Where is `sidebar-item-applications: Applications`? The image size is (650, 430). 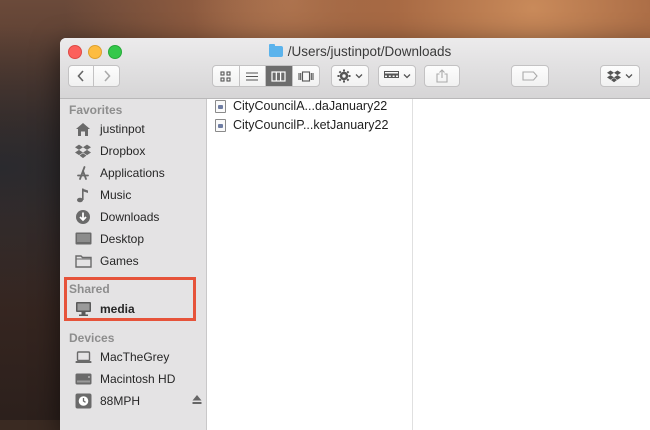 sidebar-item-applications: Applications is located at coordinates (119, 173).